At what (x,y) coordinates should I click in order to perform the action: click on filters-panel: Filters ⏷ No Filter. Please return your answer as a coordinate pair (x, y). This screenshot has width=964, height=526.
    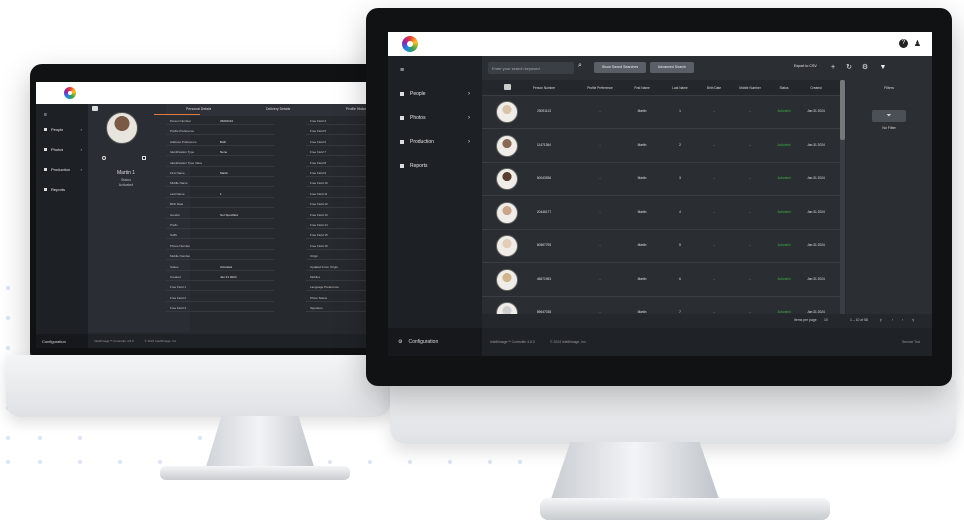
    Looking at the image, I should click on (889, 197).